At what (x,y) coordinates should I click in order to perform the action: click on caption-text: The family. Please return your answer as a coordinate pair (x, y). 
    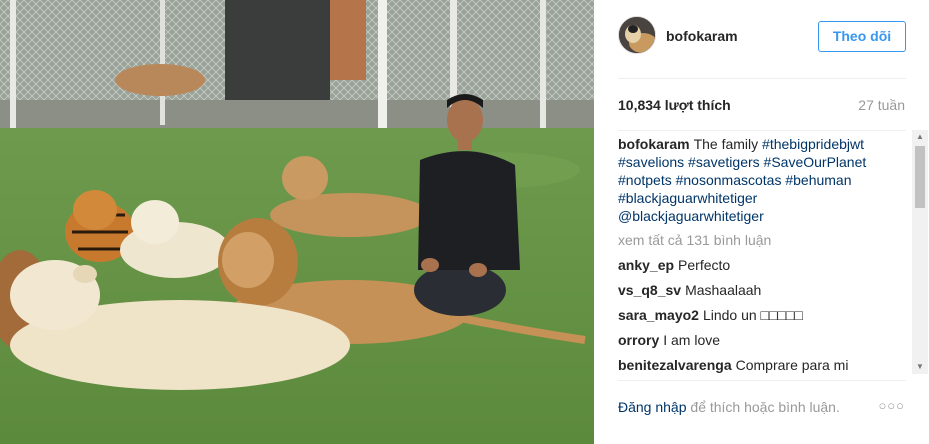
    Looking at the image, I should click on (726, 144).